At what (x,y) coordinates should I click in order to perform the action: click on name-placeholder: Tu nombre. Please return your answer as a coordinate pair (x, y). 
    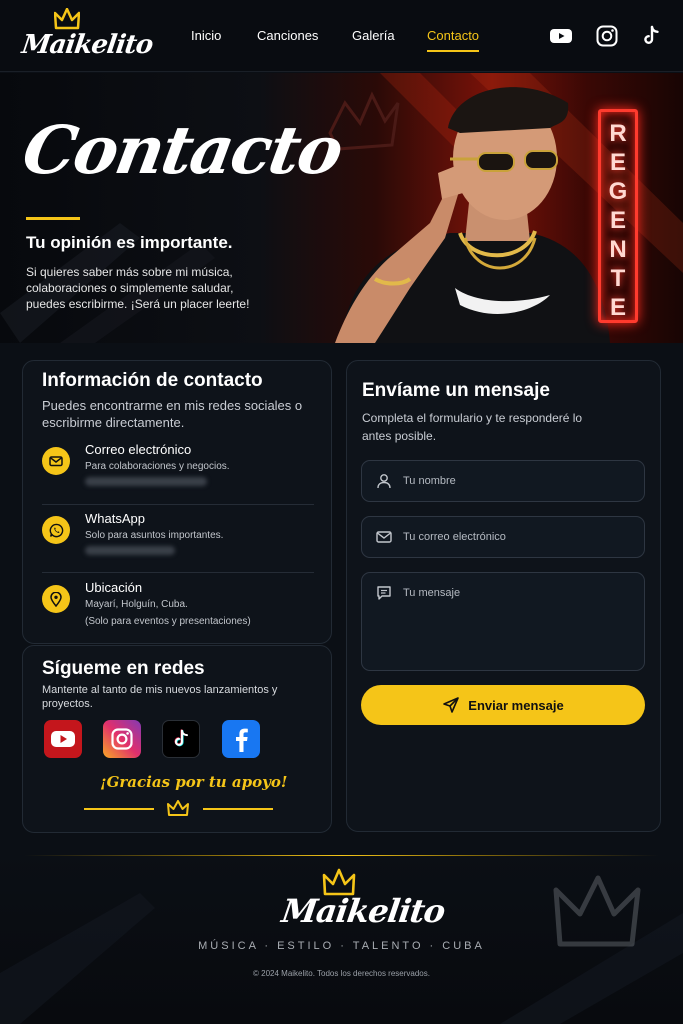
    Looking at the image, I should click on (429, 481).